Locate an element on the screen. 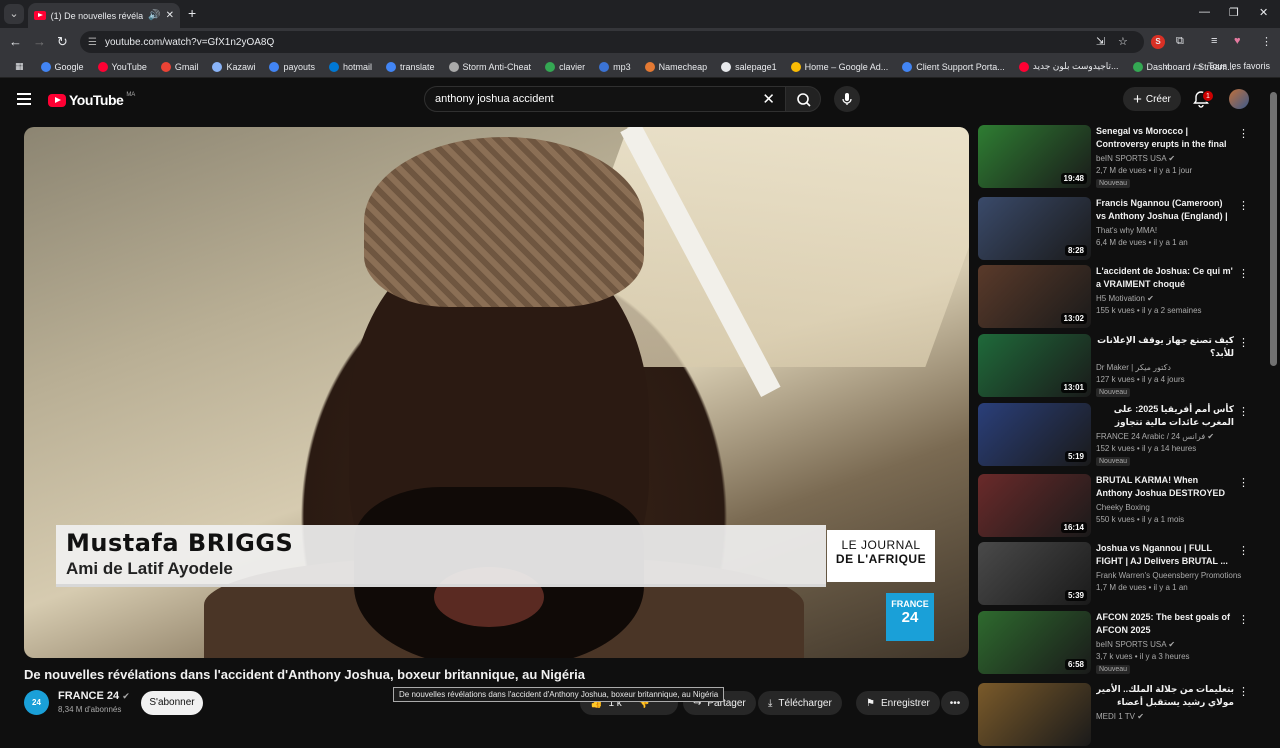  recommended-title: كيف تصنع جهاز يوقف الإعلانات للأبد؟ is located at coordinates (1165, 347).